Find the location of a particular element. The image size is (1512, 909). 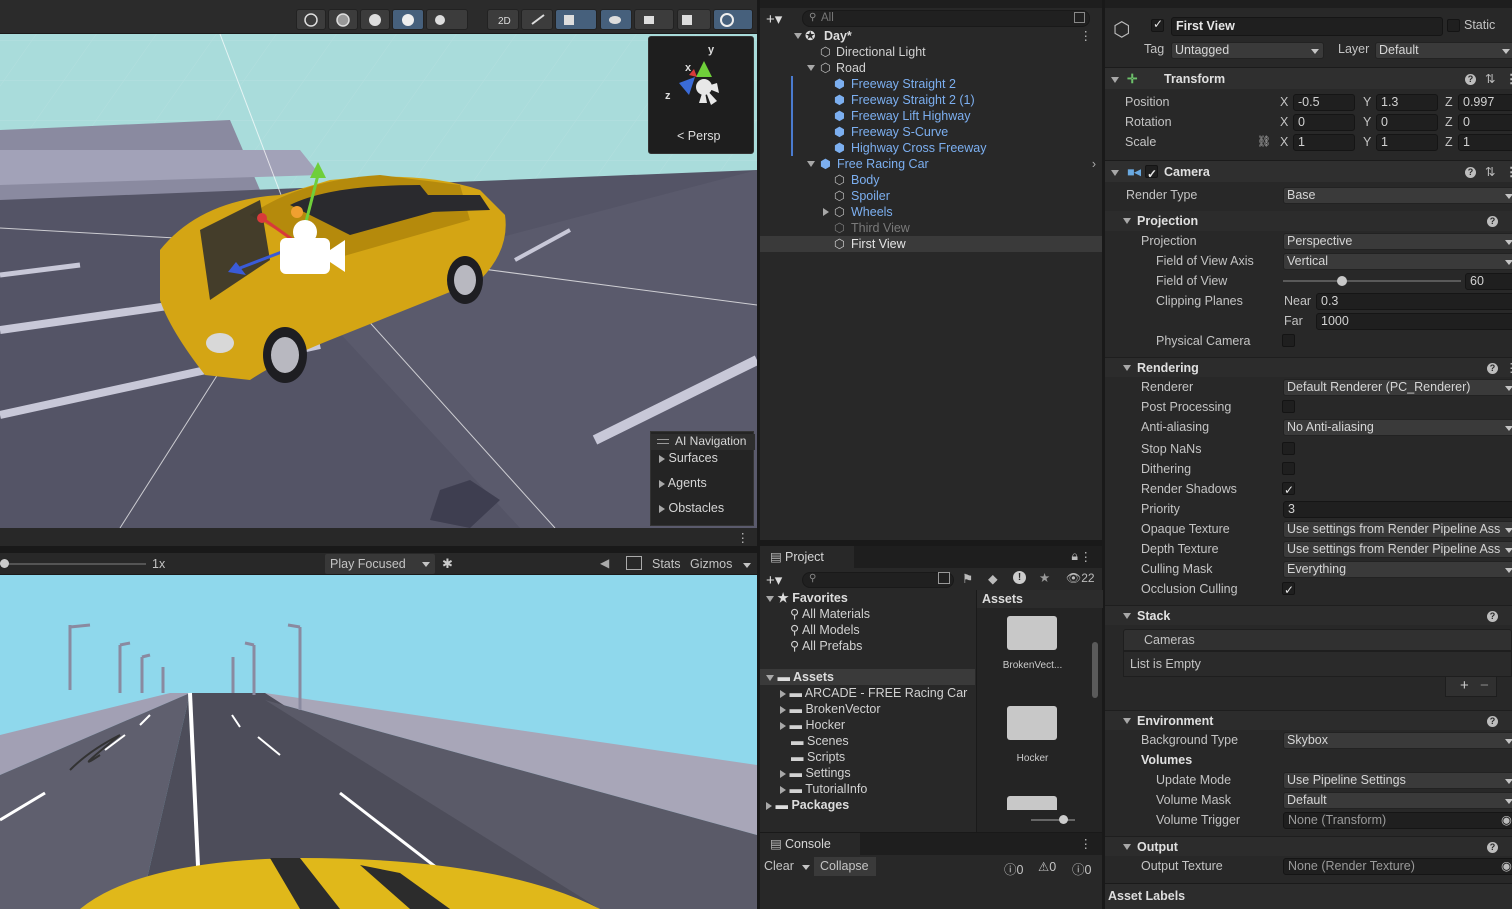

search-by-type-icon is located at coordinates (944, 578).